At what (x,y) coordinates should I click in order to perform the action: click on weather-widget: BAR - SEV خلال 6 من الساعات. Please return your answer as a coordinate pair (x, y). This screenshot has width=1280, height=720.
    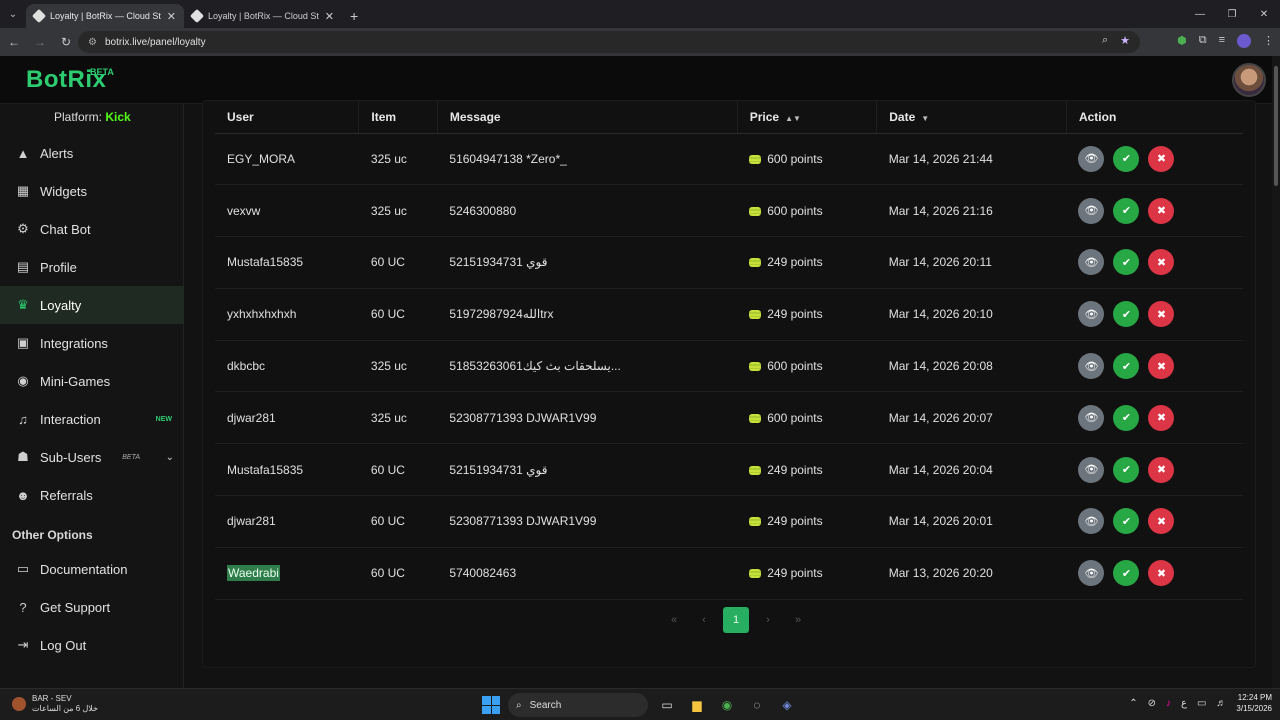
    Looking at the image, I should click on (55, 704).